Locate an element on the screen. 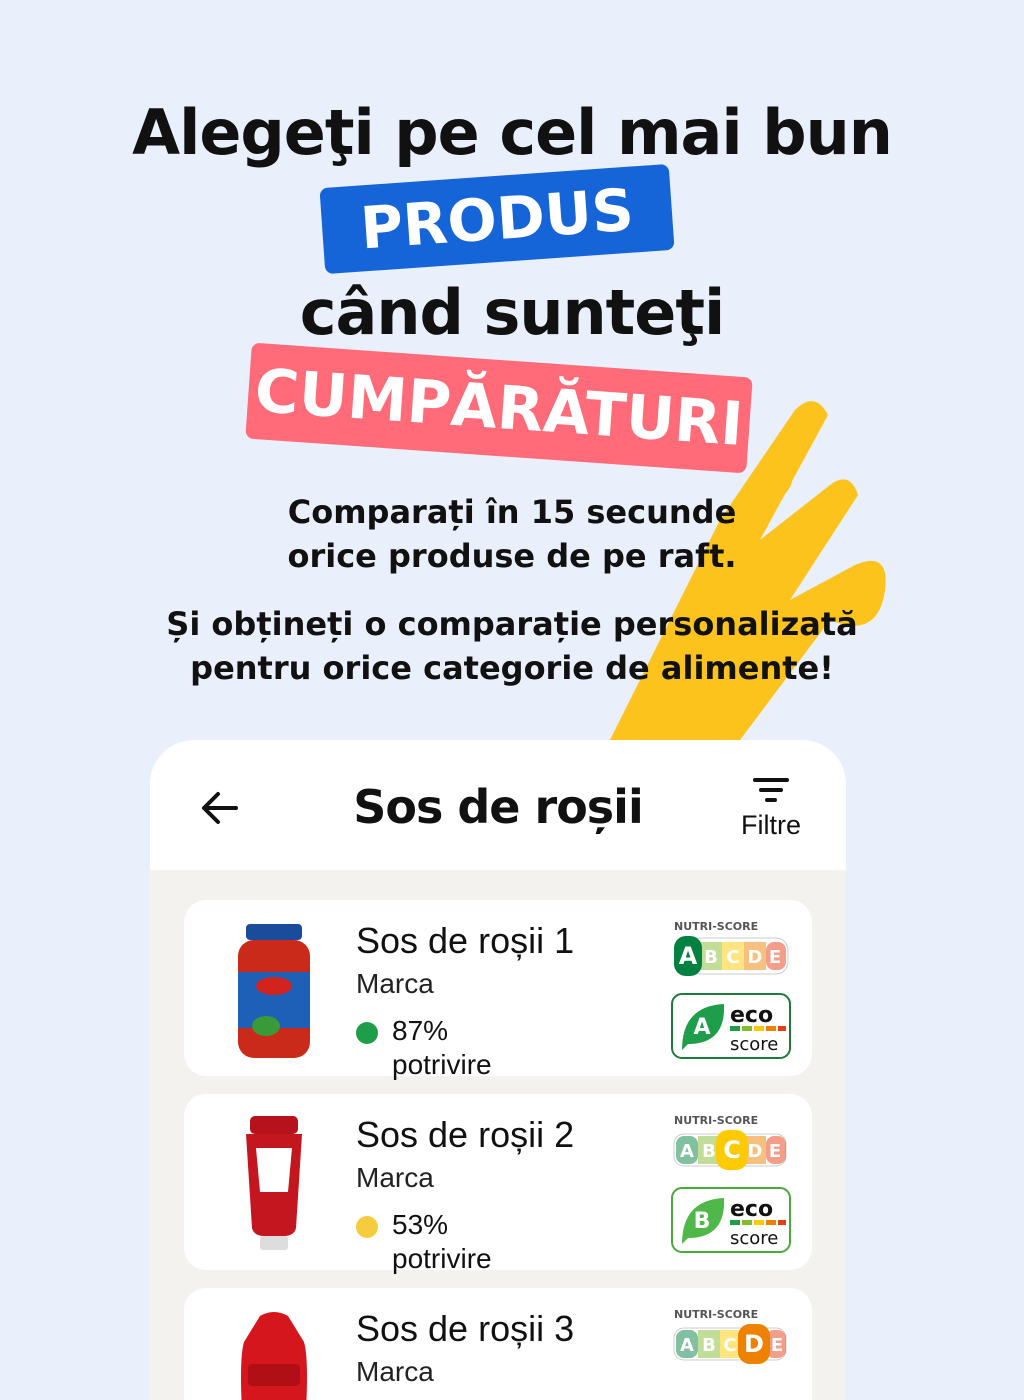 The image size is (1024, 1400). sauce-bottle-image is located at coordinates (274, 1356).